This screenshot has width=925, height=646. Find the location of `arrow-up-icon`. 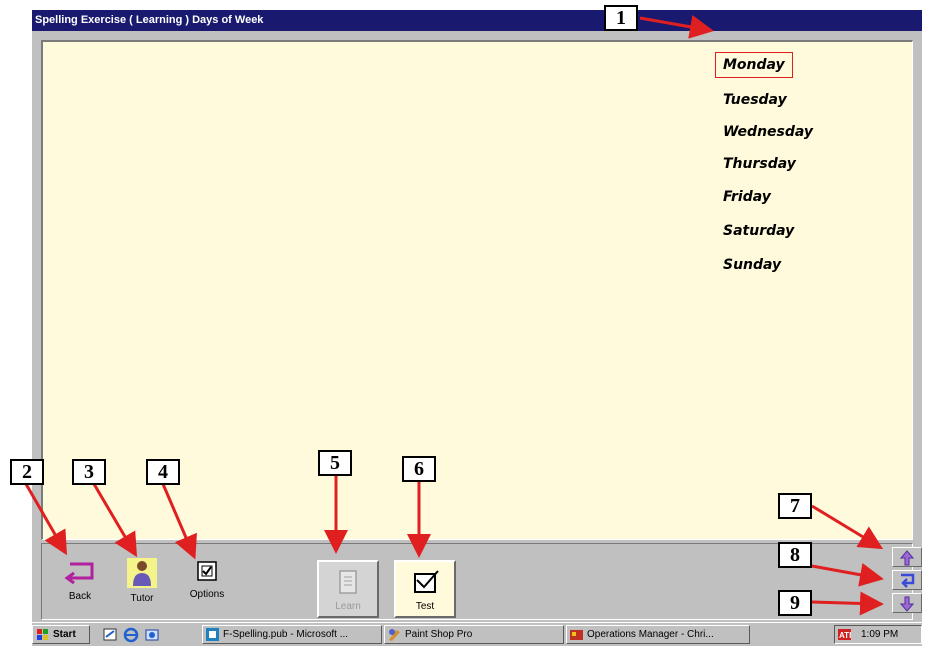

arrow-up-icon is located at coordinates (907, 558).